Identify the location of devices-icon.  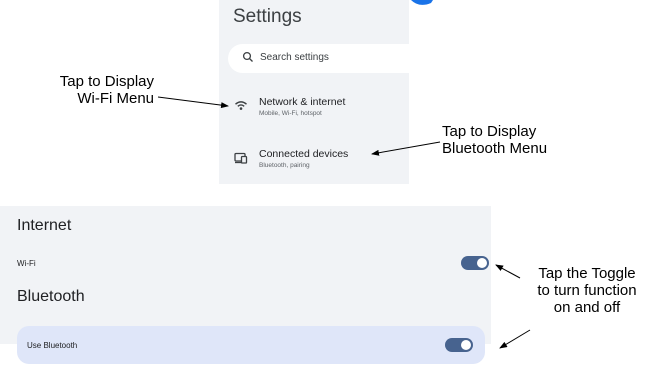
(241, 158).